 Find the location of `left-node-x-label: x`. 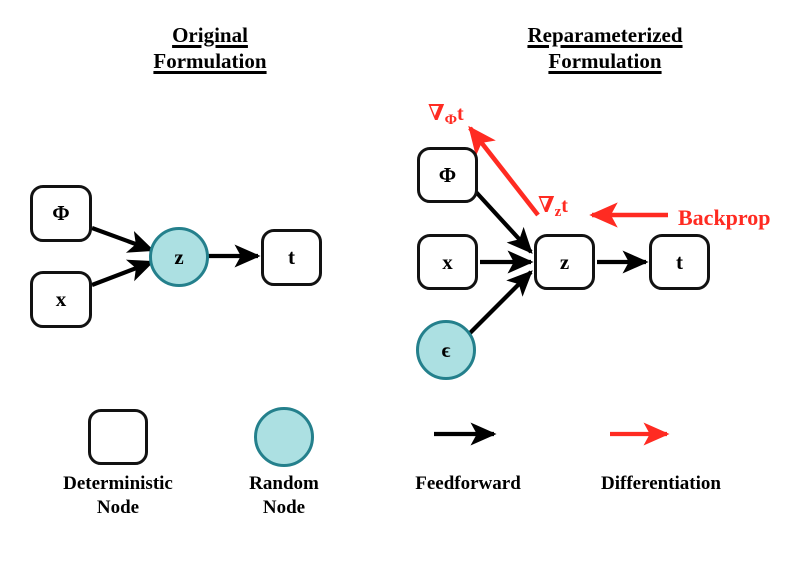

left-node-x-label: x is located at coordinates (61, 299).